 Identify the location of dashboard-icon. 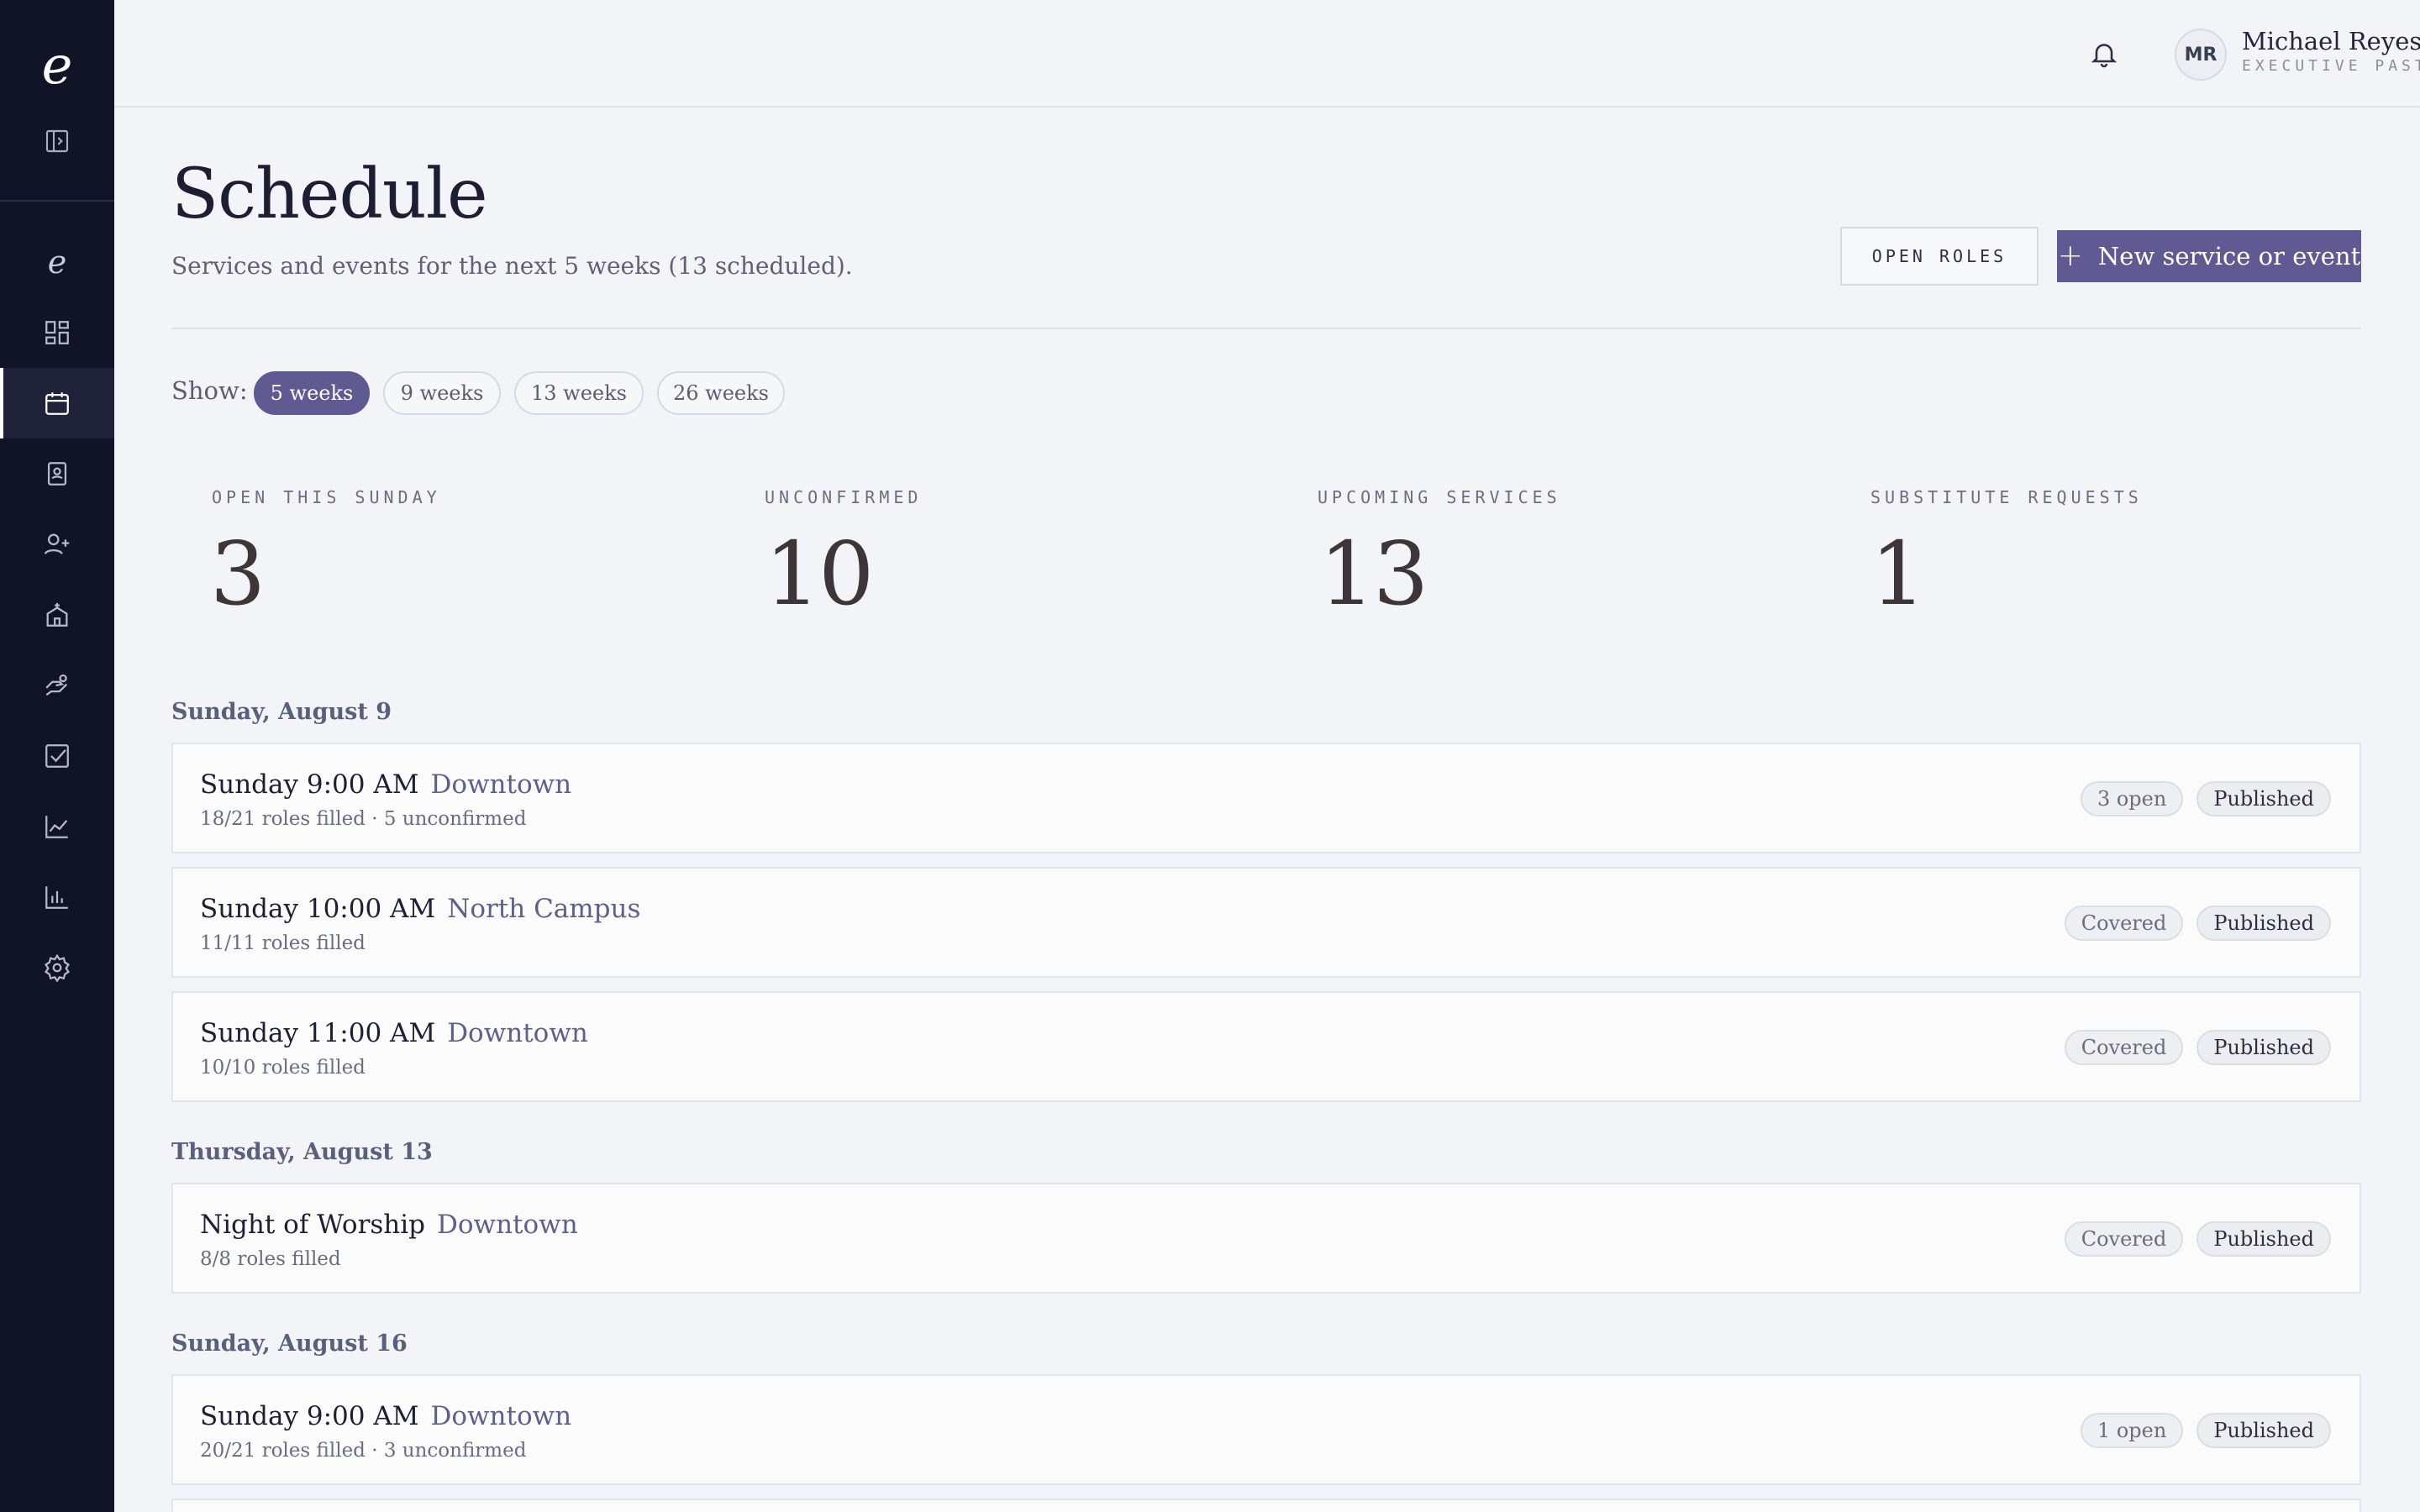
(57, 332).